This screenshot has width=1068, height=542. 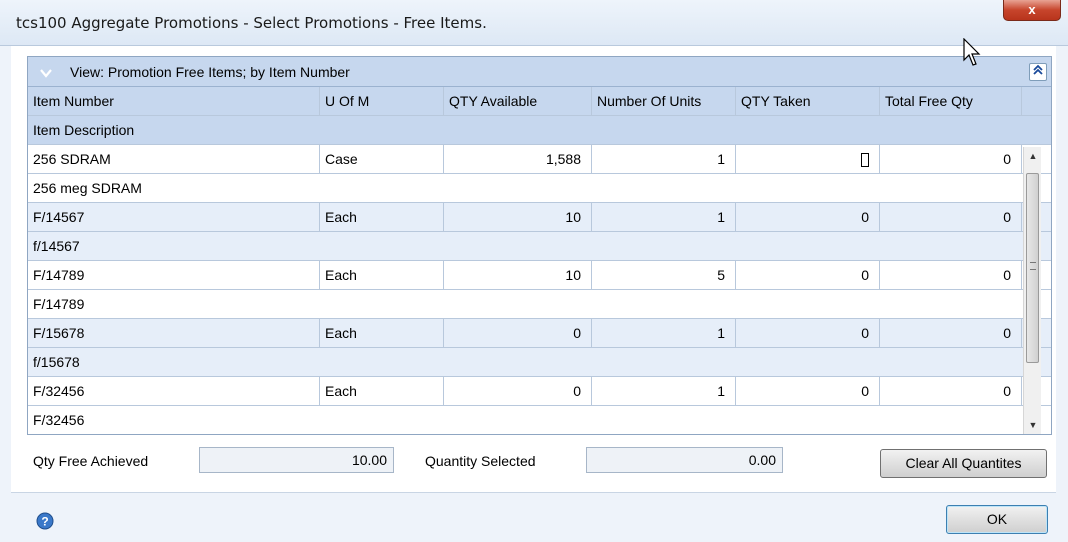 What do you see at coordinates (174, 275) in the screenshot?
I see `item-number-cell: F/14789` at bounding box center [174, 275].